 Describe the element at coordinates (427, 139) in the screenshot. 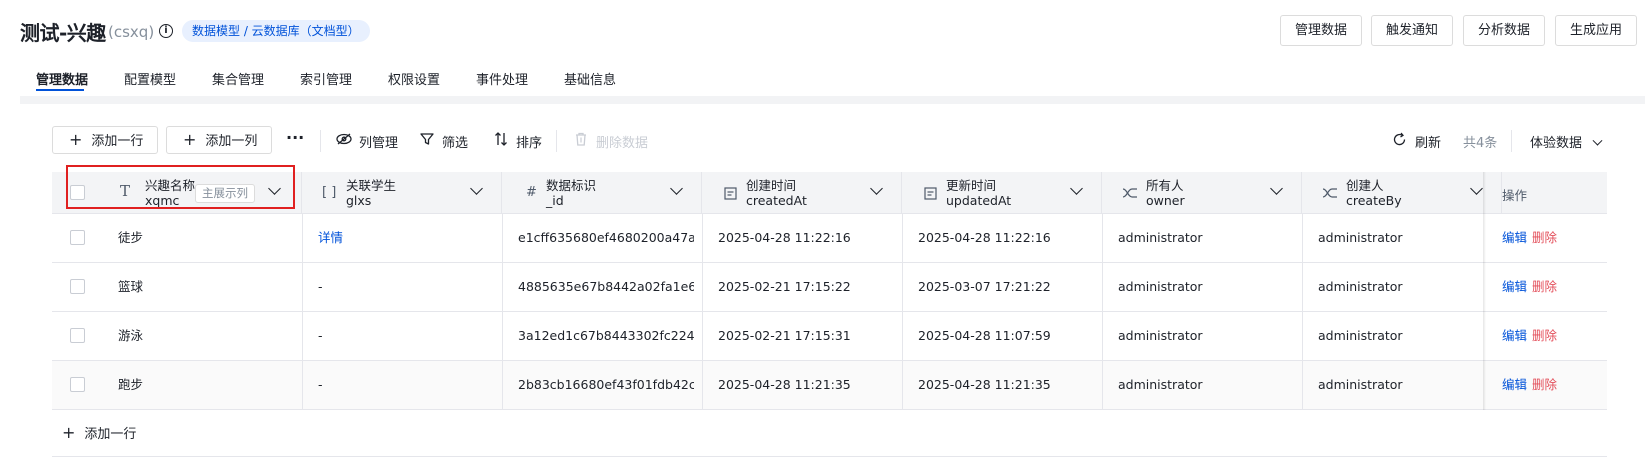

I see `filter-icon` at that location.